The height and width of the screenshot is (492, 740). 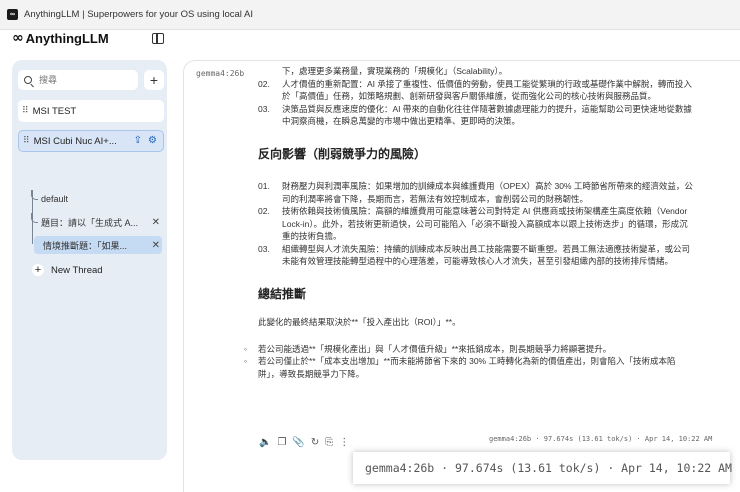 I want to click on workspace-item-msi-test: ⠿ MSI TEST, so click(x=91, y=111).